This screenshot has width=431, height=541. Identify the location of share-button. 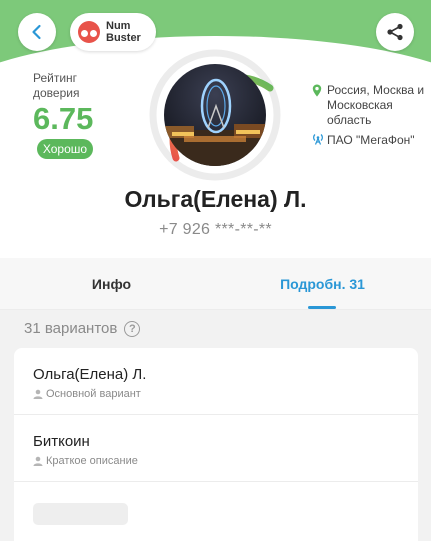
(395, 32).